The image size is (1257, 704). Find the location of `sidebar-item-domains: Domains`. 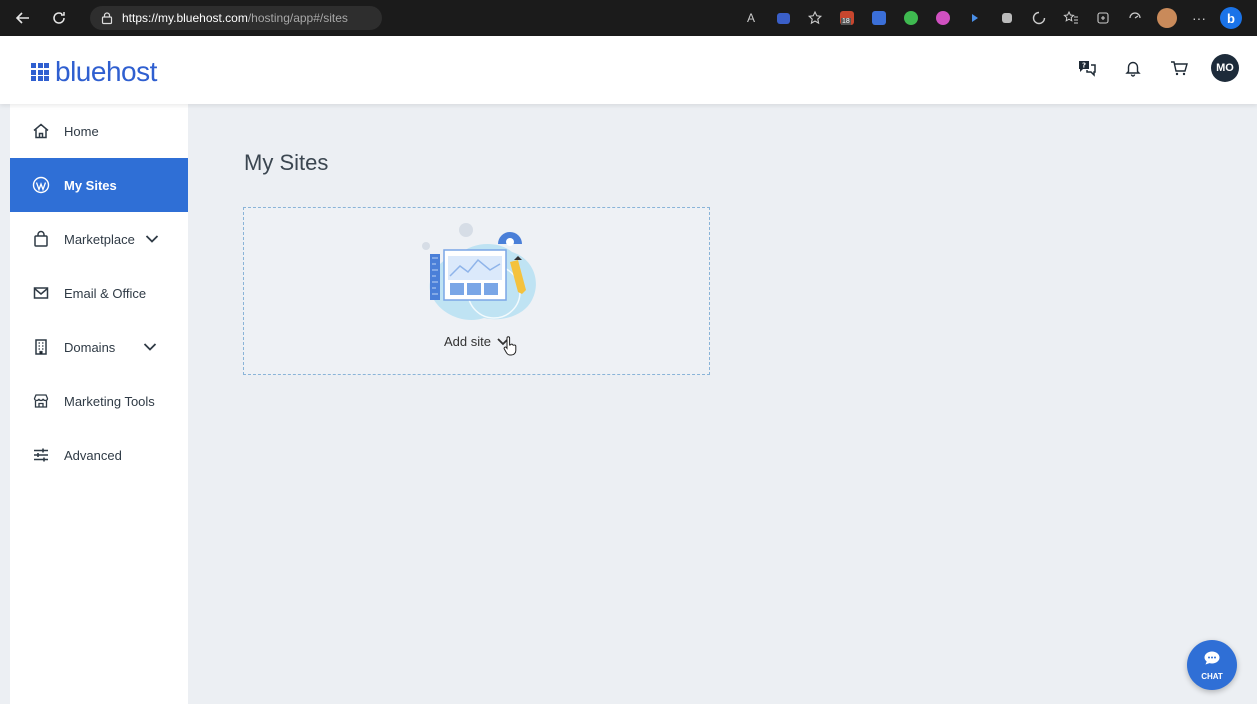

sidebar-item-domains: Domains is located at coordinates (99, 347).